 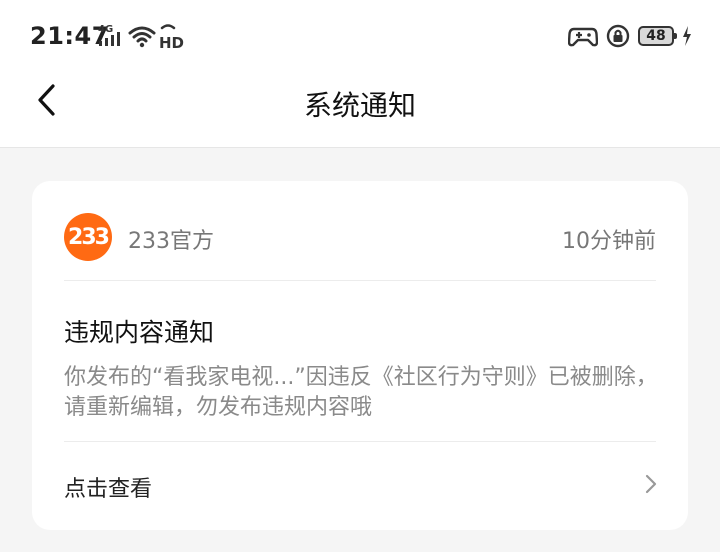 What do you see at coordinates (171, 42) in the screenshot?
I see `svg-text: HD` at bounding box center [171, 42].